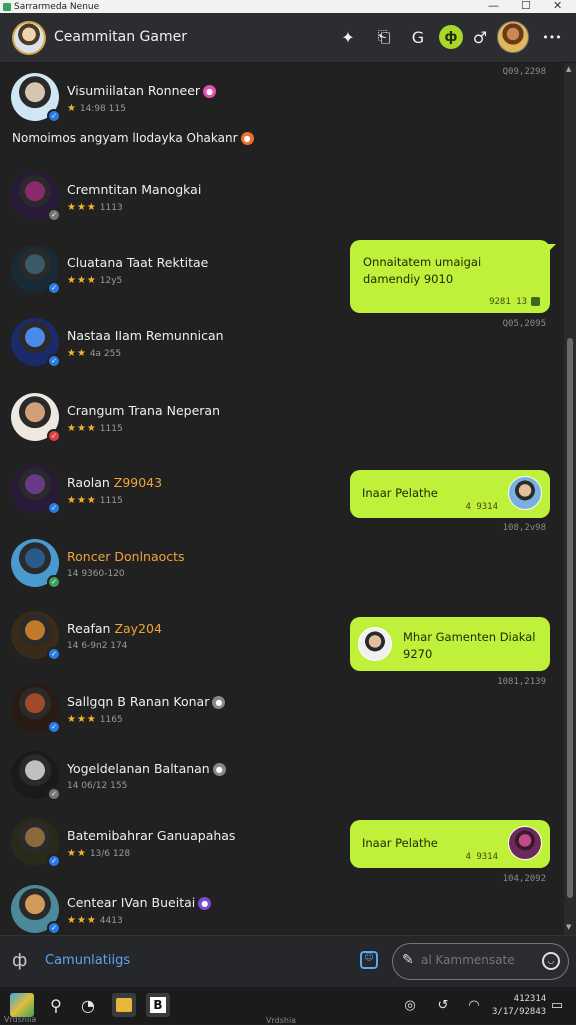 Image resolution: width=576 pixels, height=1025 pixels. What do you see at coordinates (384, 37) in the screenshot?
I see `book-icon: ⎗` at bounding box center [384, 37].